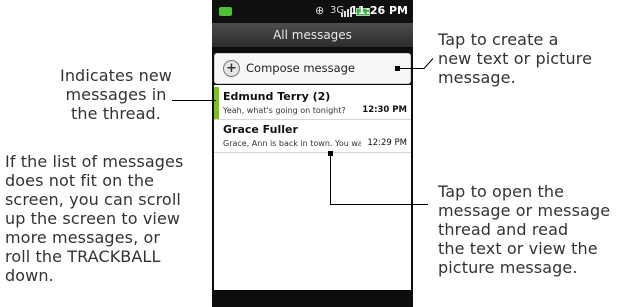 This screenshot has height=307, width=635. What do you see at coordinates (387, 143) in the screenshot?
I see `thread-time: 12:29 PM` at bounding box center [387, 143].